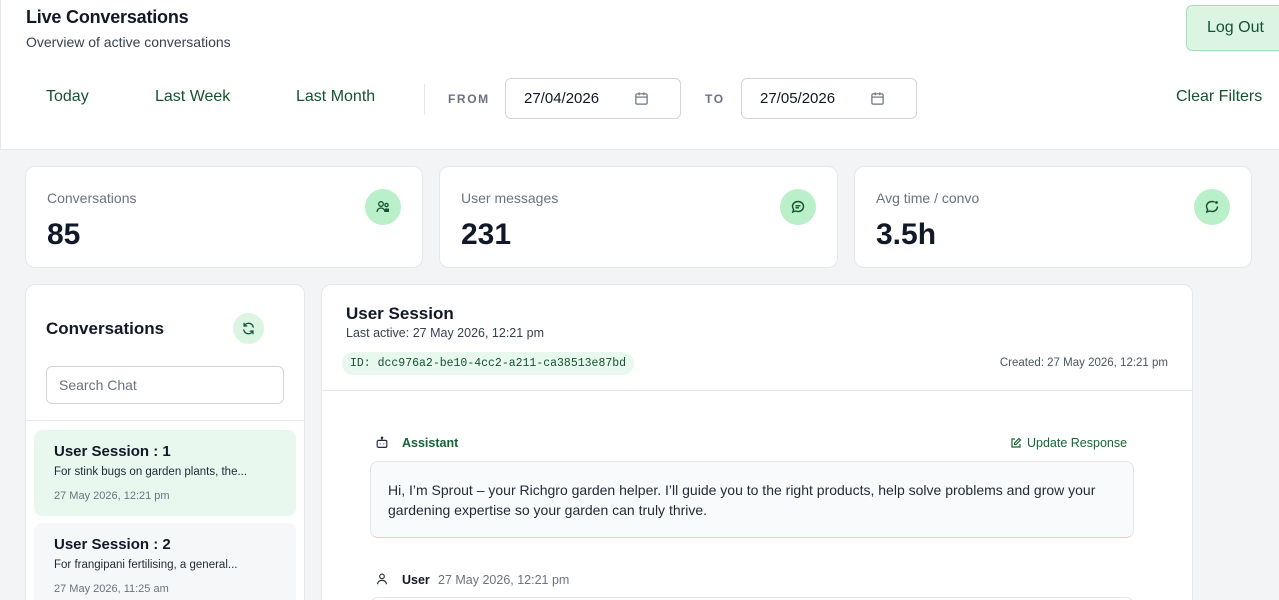 The width and height of the screenshot is (1279, 600). I want to click on stat-label: Conversations, so click(92, 198).